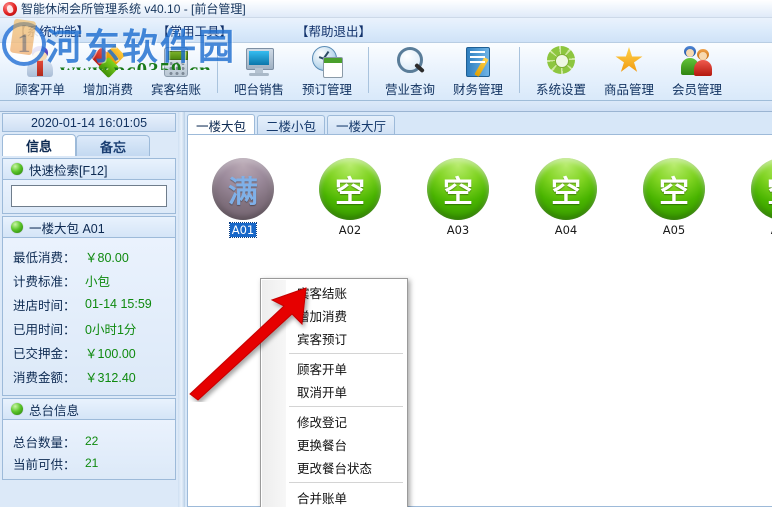 The image size is (772, 507). I want to click on table-item-a05: 空 A05, so click(674, 197).